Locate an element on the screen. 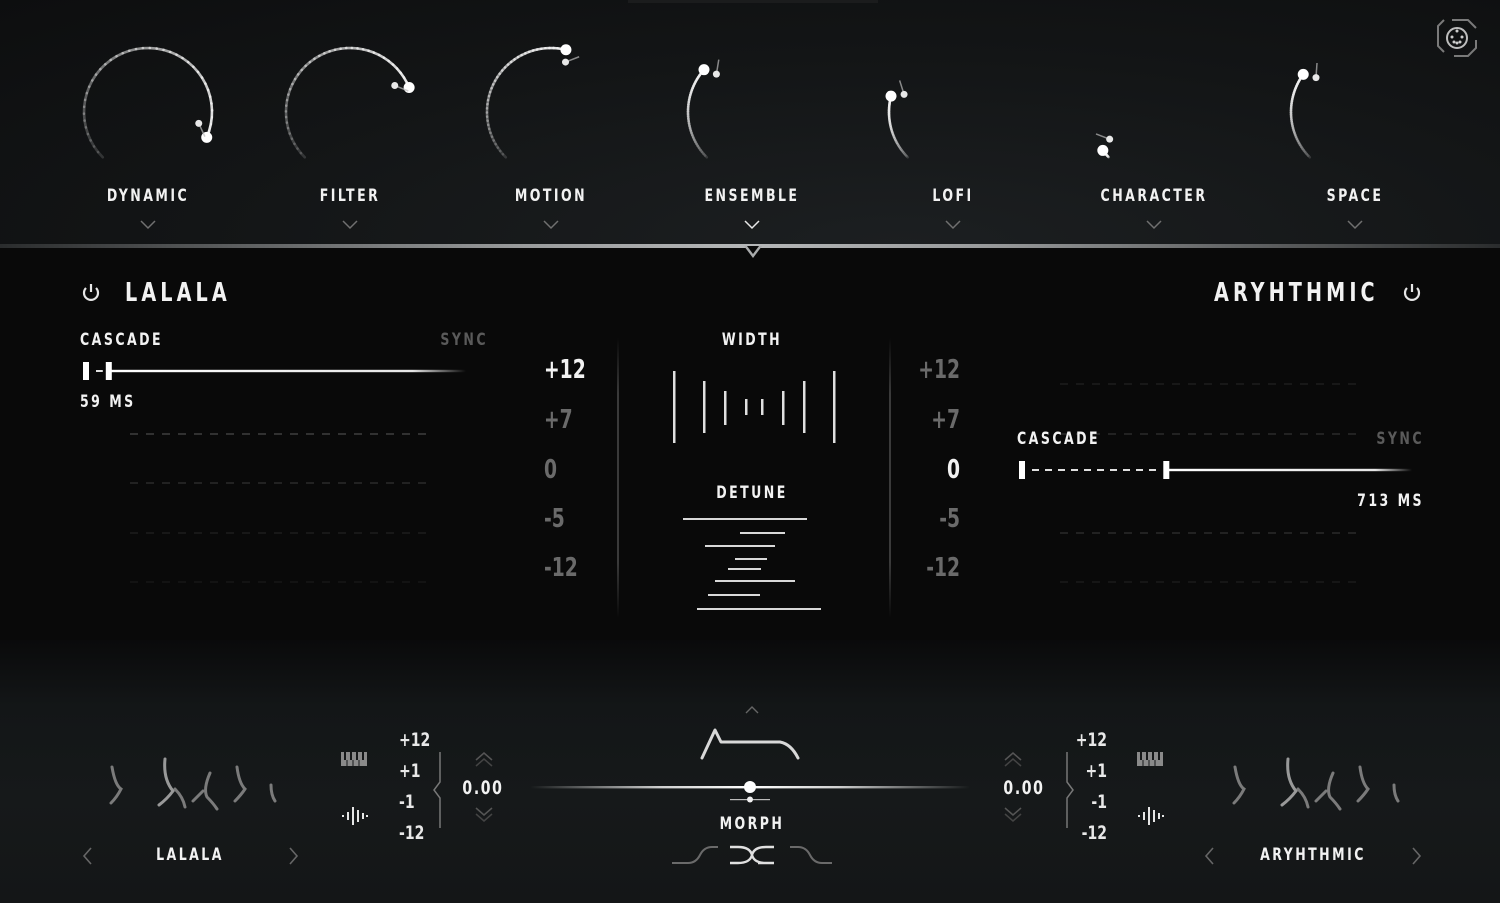 This screenshot has width=1500, height=903. detune-control is located at coordinates (755, 564).